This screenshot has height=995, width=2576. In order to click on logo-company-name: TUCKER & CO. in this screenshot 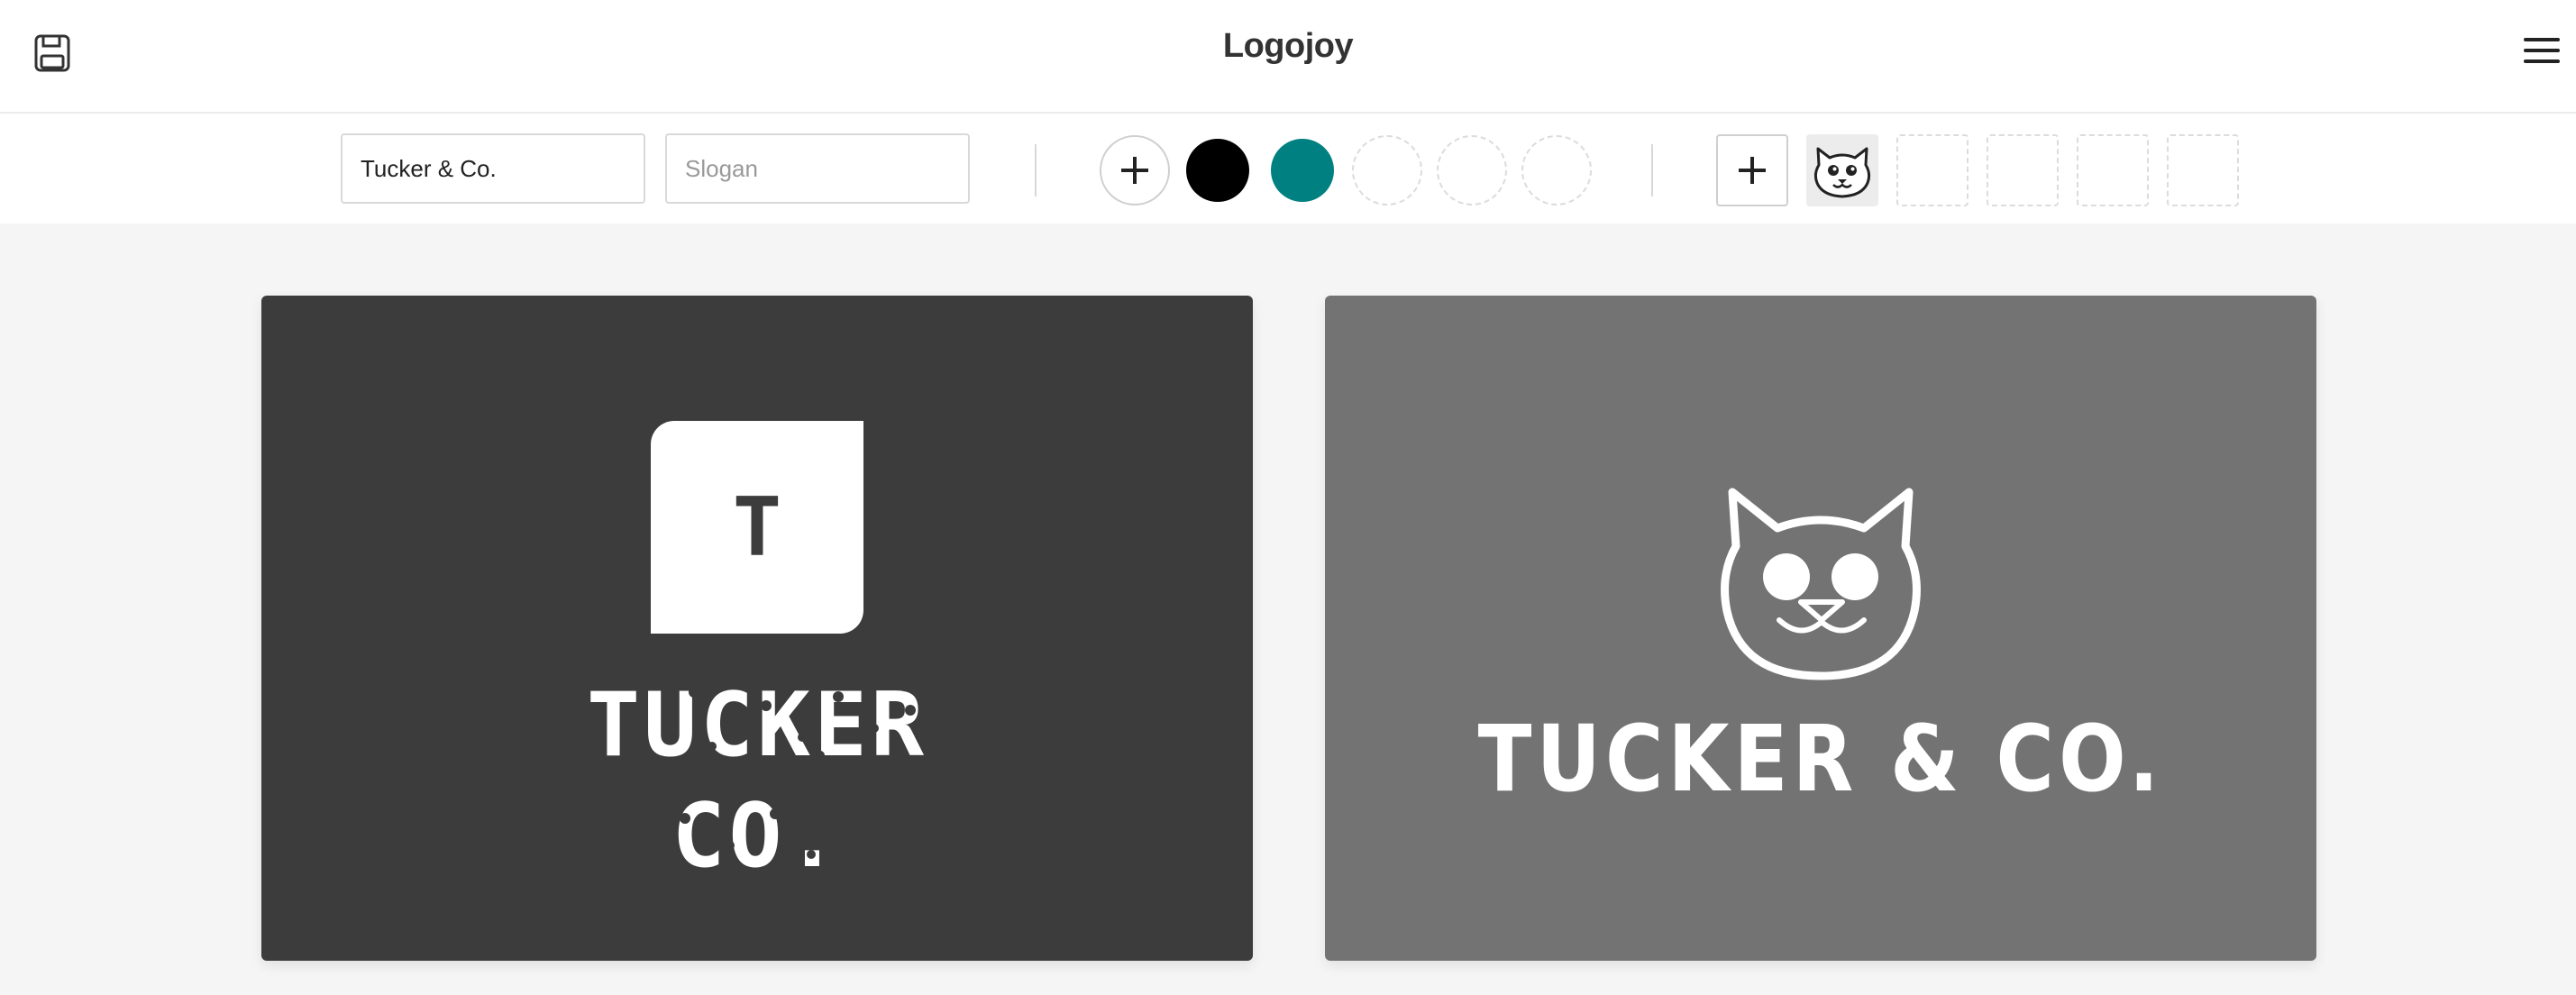, I will do `click(1820, 759)`.